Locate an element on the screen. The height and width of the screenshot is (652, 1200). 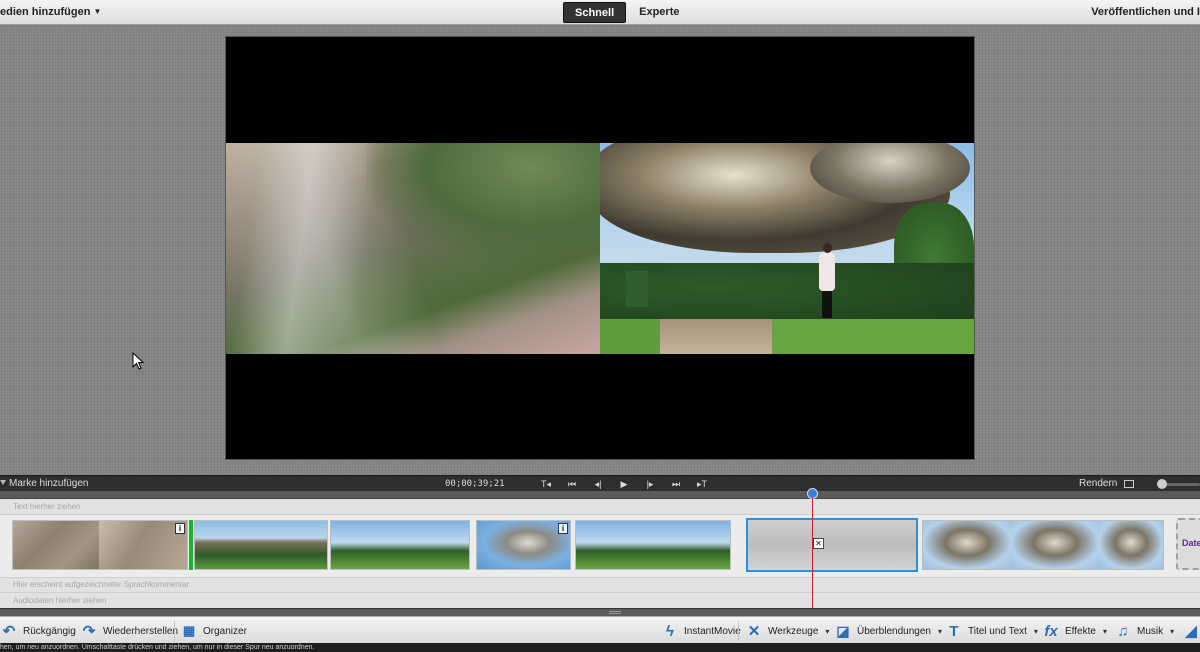
transitions-label: Überblendungen is located at coordinates (894, 631).